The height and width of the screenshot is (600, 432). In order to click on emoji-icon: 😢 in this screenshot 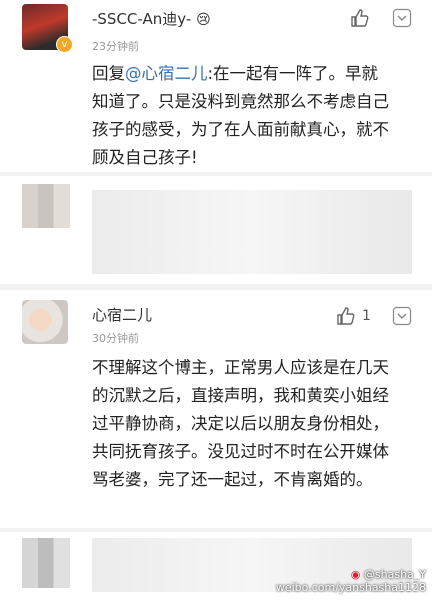, I will do `click(203, 20)`.